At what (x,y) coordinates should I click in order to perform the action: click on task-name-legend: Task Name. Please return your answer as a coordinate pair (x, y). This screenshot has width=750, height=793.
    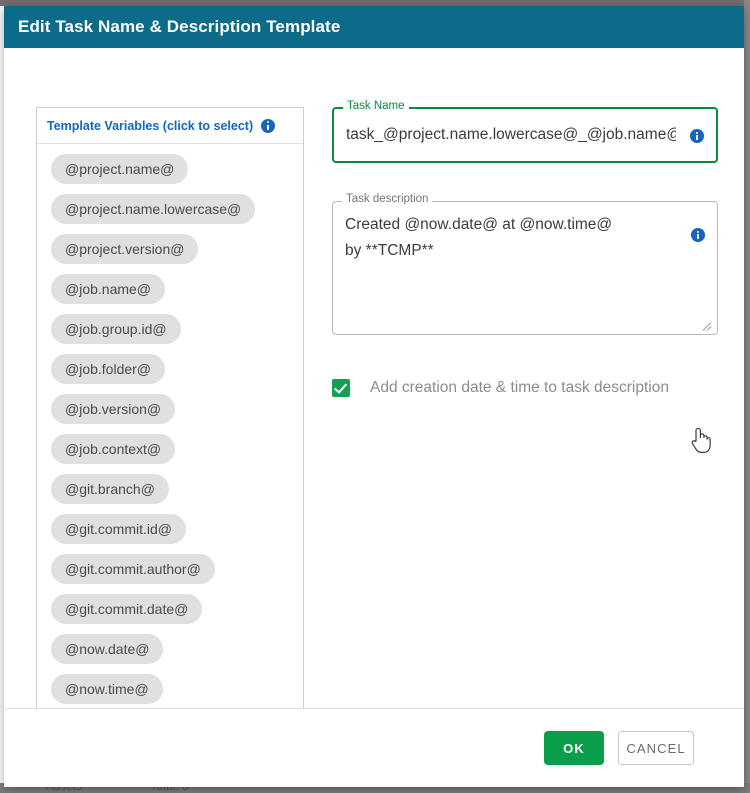
    Looking at the image, I should click on (376, 106).